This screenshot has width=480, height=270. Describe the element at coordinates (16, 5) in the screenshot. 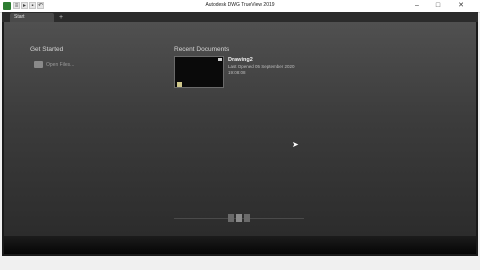

I see `quick-access-menu-icon: ≡` at that location.